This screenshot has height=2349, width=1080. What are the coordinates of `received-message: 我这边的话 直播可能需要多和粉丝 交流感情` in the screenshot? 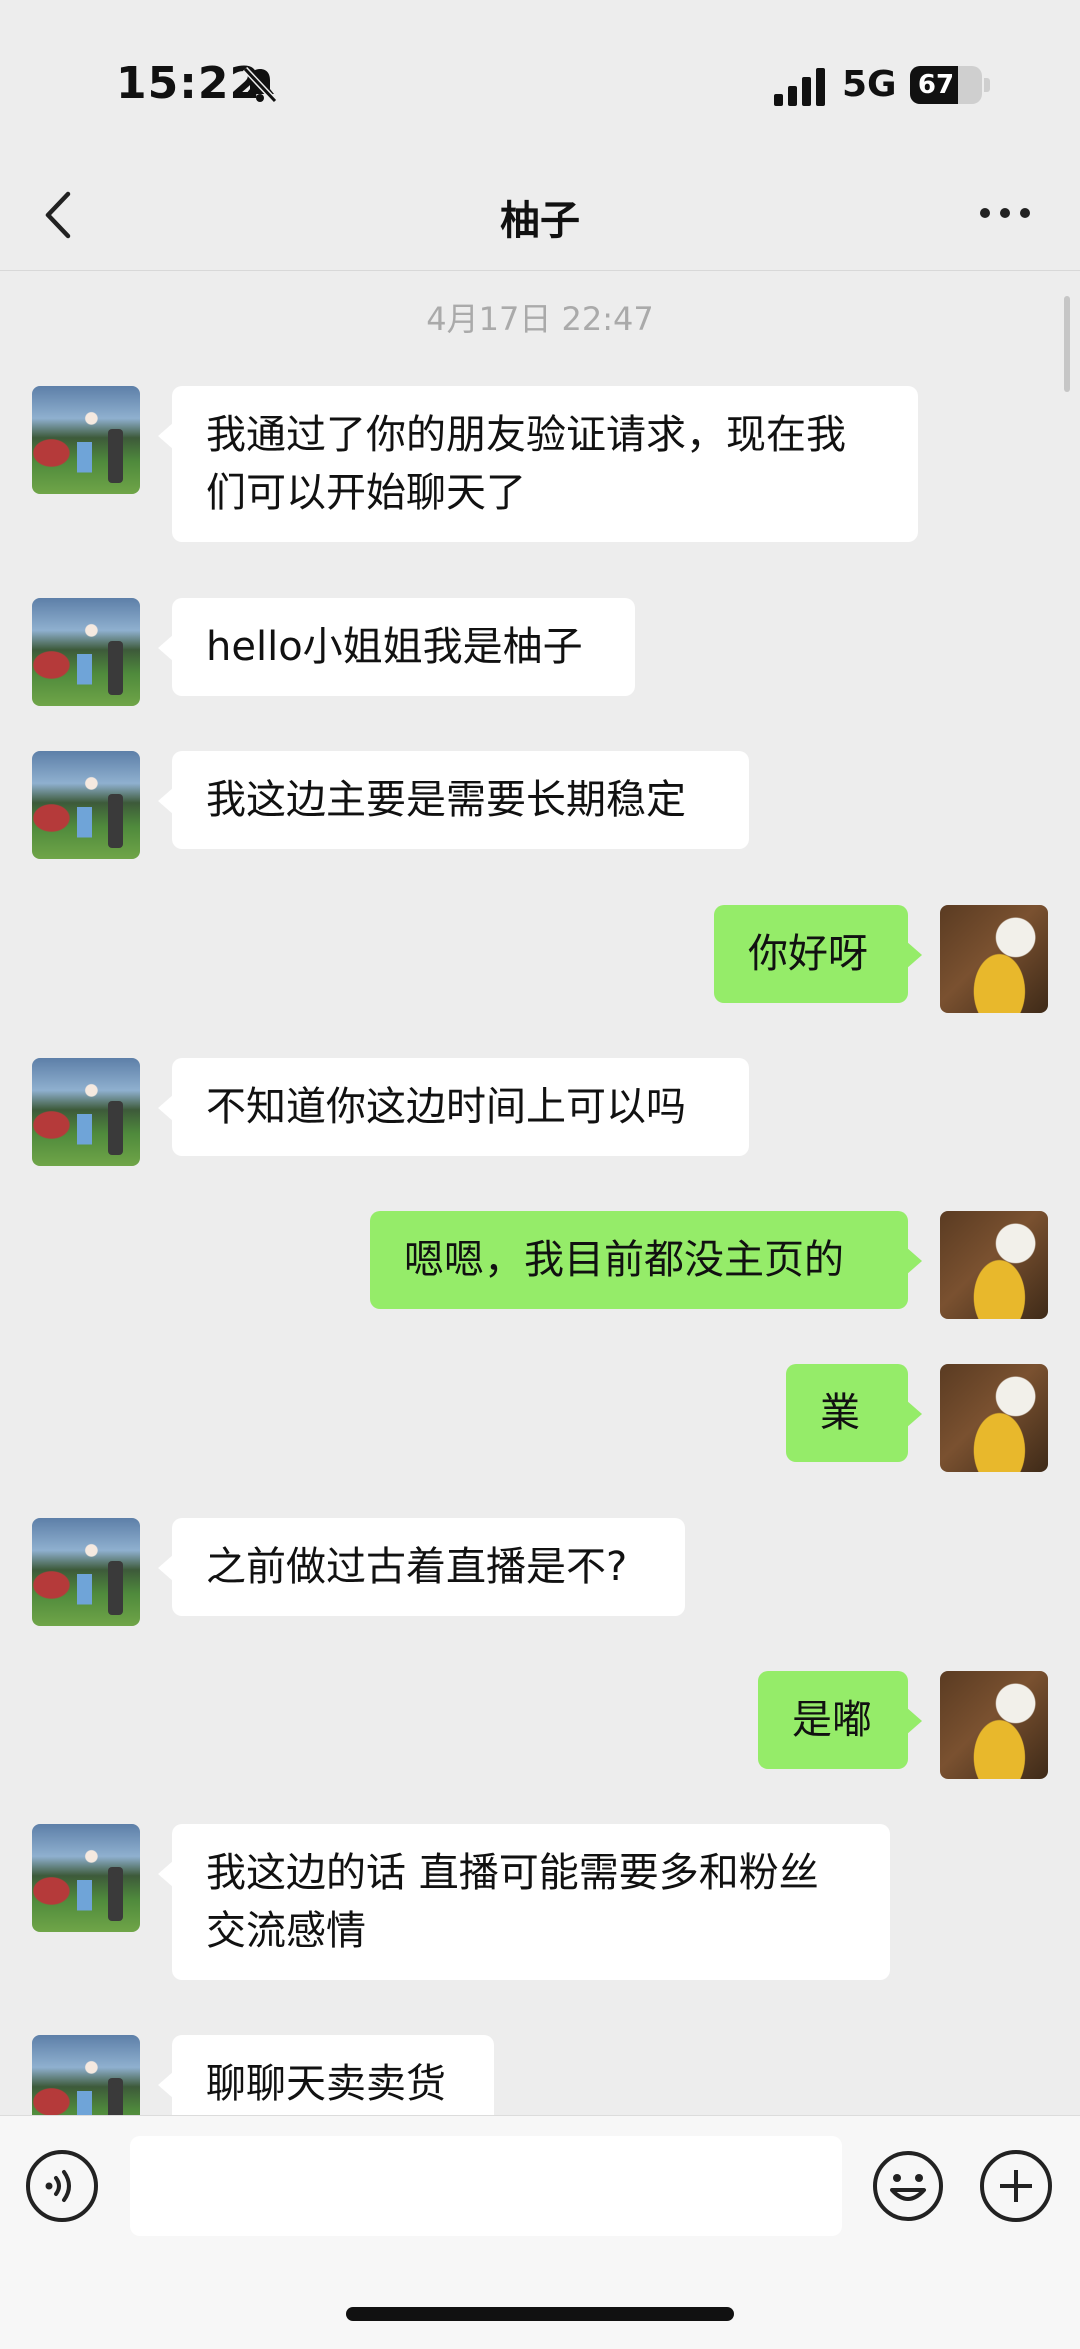 It's located at (524, 1902).